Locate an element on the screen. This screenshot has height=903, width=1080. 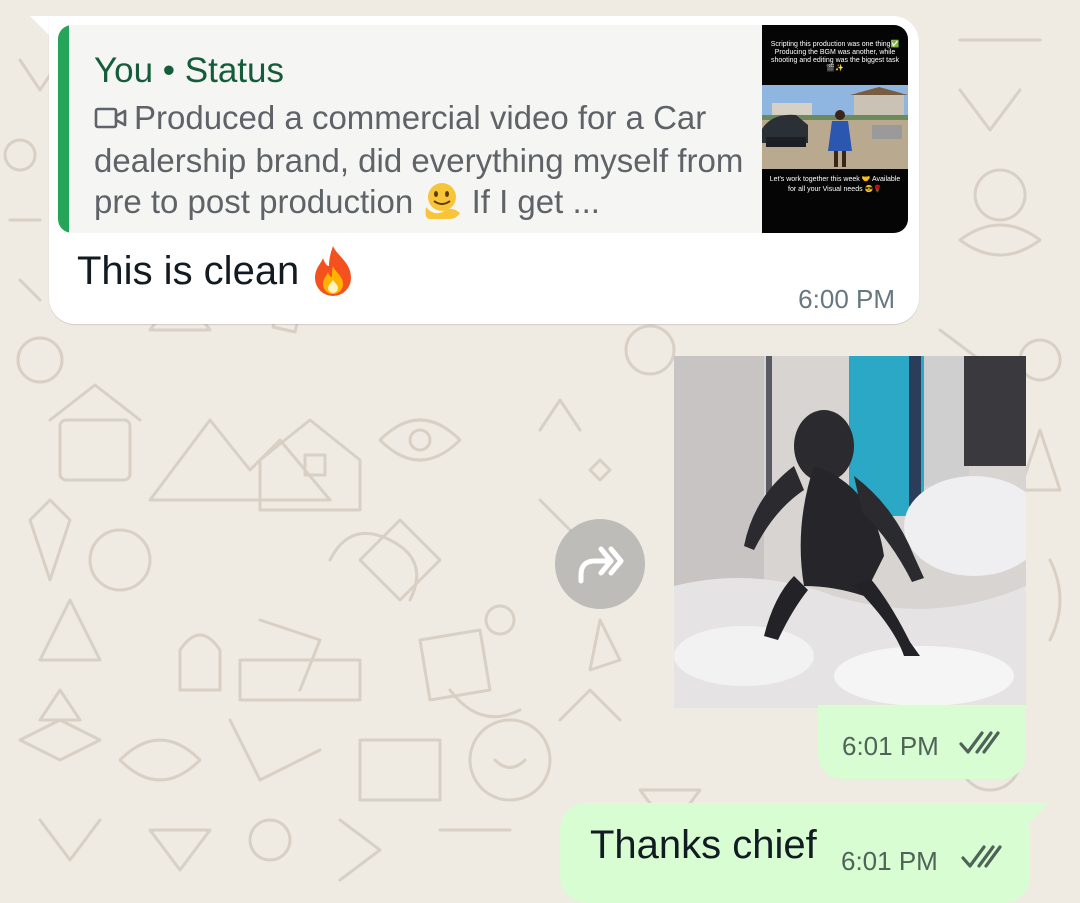
video-camera-icon is located at coordinates (111, 119).